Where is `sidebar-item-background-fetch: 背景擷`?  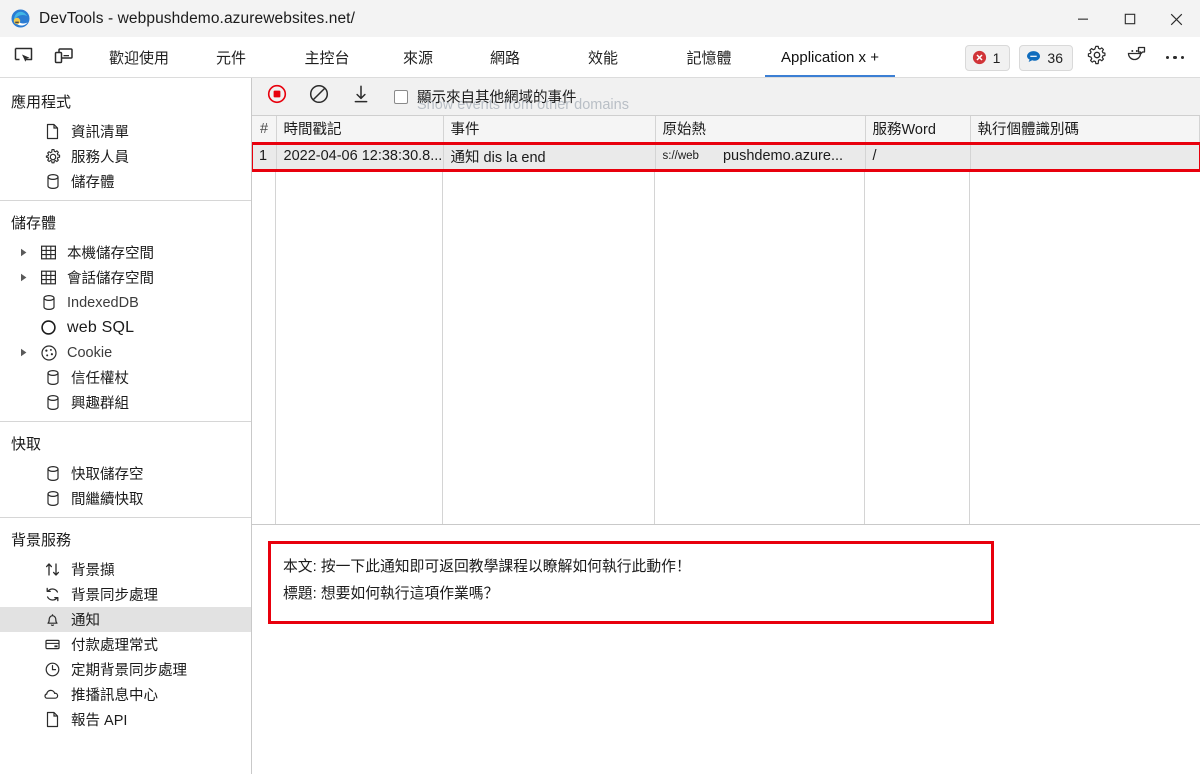 sidebar-item-background-fetch: 背景擷 is located at coordinates (125, 569).